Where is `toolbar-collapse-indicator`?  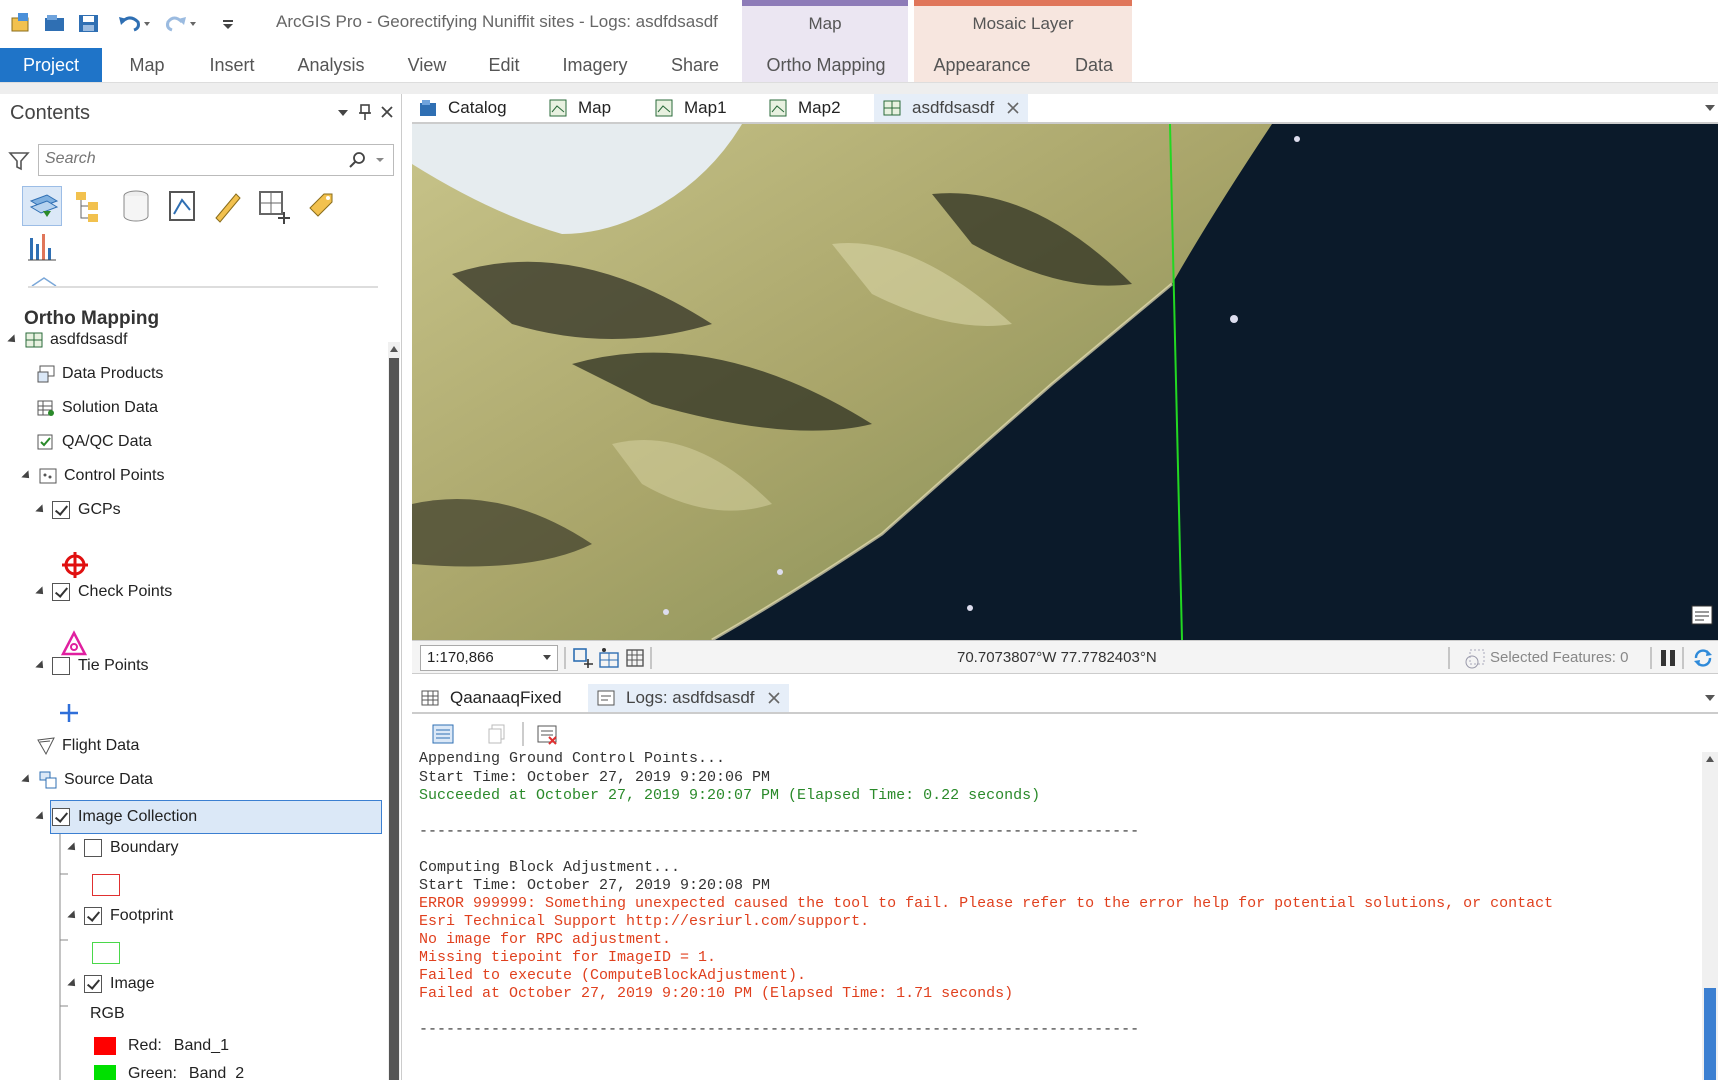
toolbar-collapse-indicator is located at coordinates (203, 281).